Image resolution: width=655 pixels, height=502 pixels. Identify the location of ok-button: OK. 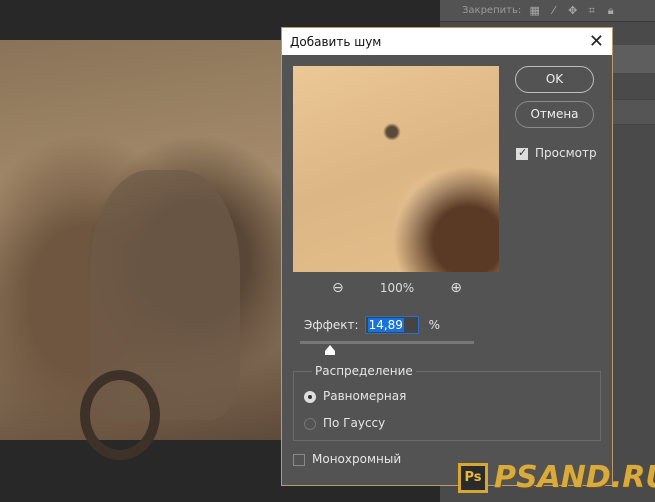
(554, 79).